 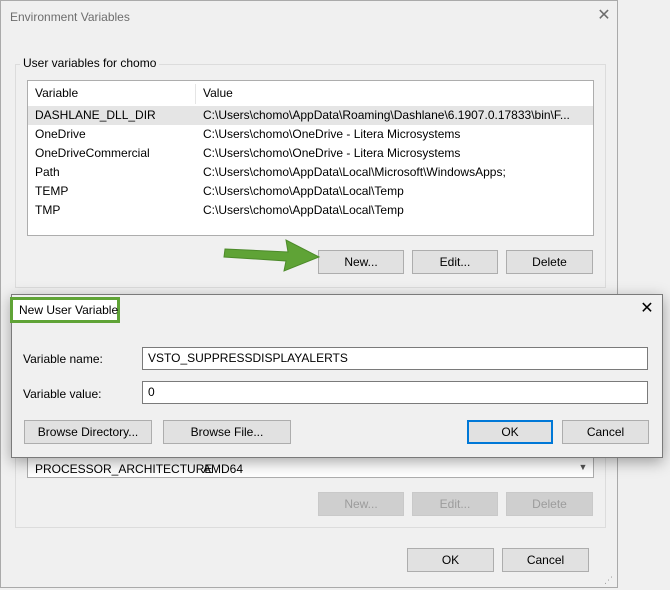 I want to click on row-variable: OneDriveCommercial, so click(x=92, y=153).